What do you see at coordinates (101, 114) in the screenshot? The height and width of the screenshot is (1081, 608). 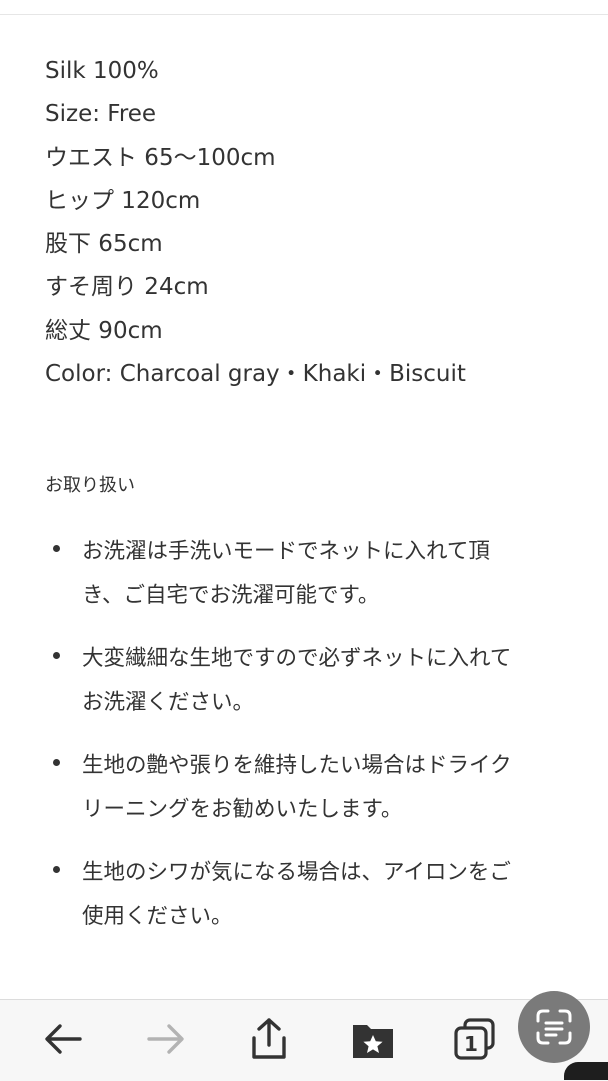 I see `spec-size: Size: Free` at bounding box center [101, 114].